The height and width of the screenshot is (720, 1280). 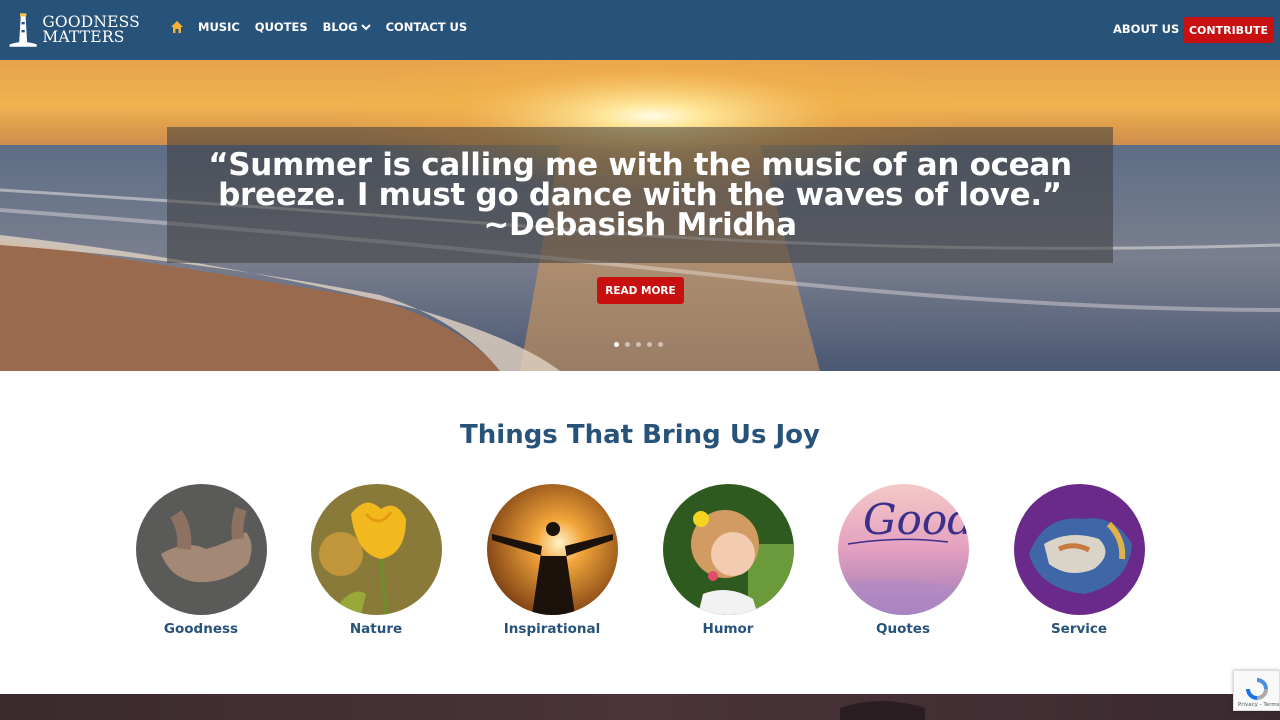 What do you see at coordinates (23, 30) in the screenshot?
I see `lighthouse-icon` at bounding box center [23, 30].